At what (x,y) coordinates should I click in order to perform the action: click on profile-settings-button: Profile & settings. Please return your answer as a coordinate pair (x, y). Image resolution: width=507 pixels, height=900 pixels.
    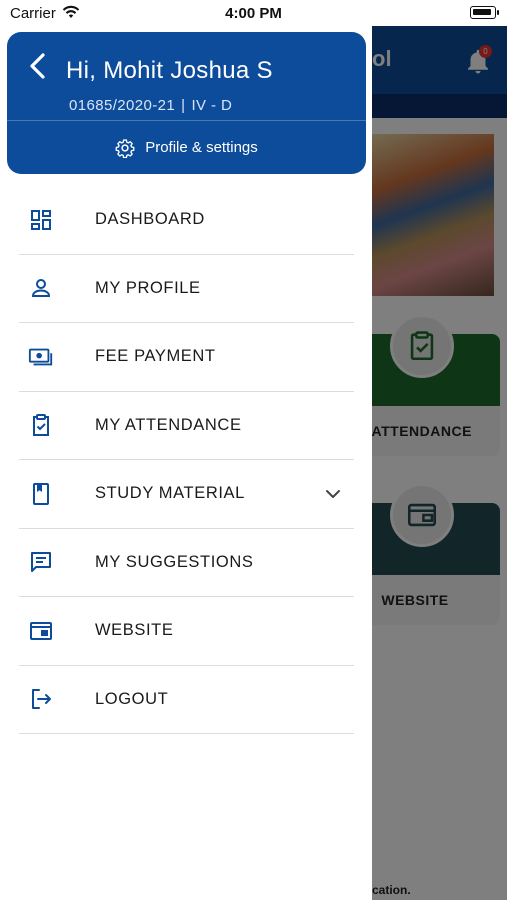
    Looking at the image, I should click on (186, 147).